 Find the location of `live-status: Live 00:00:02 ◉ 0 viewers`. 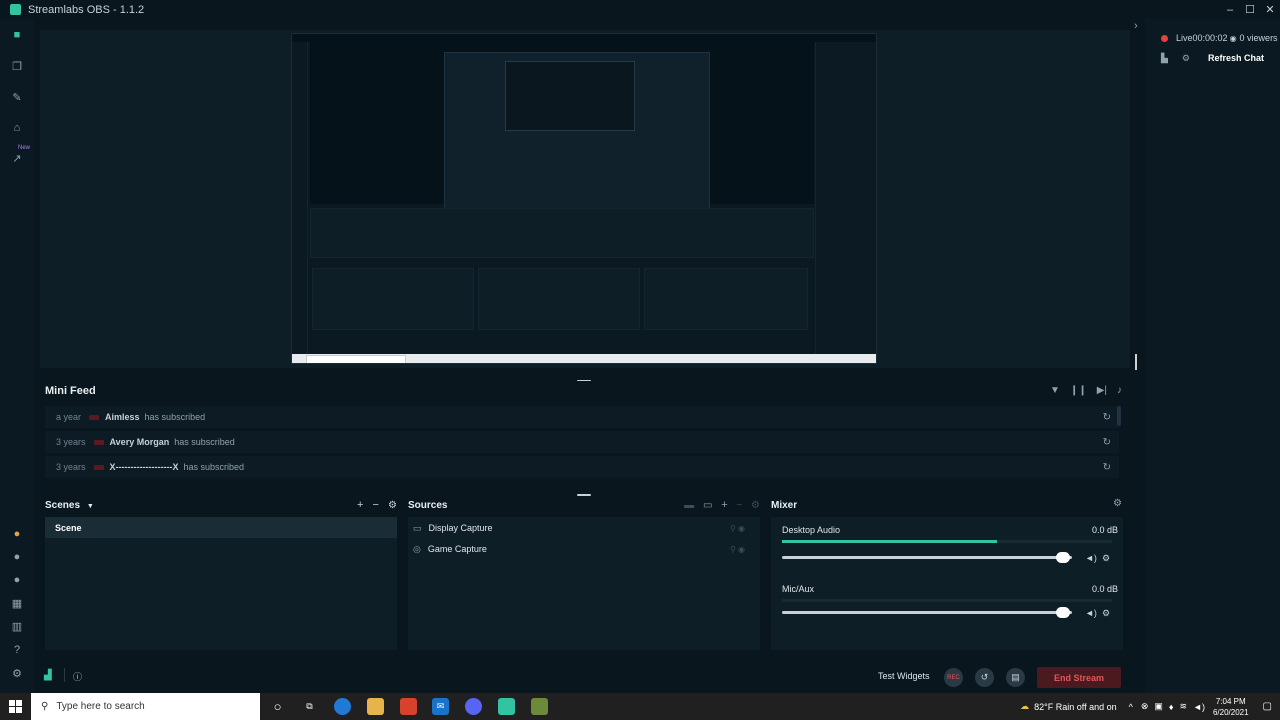

live-status: Live 00:00:02 ◉ 0 viewers is located at coordinates (1212, 38).